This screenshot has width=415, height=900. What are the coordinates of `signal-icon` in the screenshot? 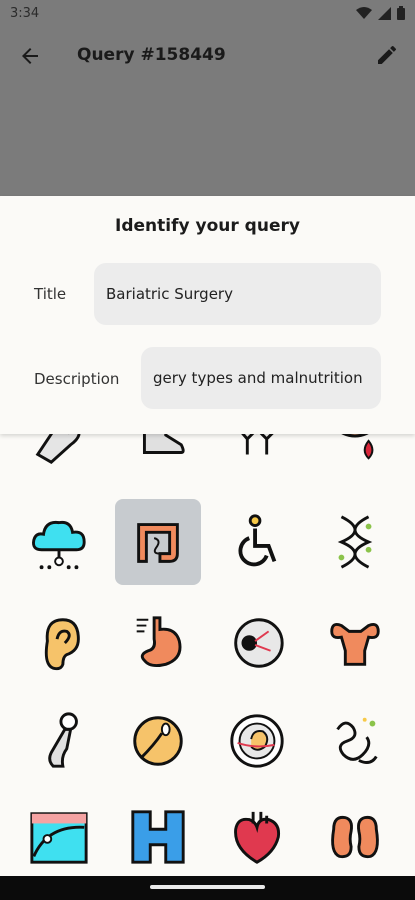 It's located at (384, 13).